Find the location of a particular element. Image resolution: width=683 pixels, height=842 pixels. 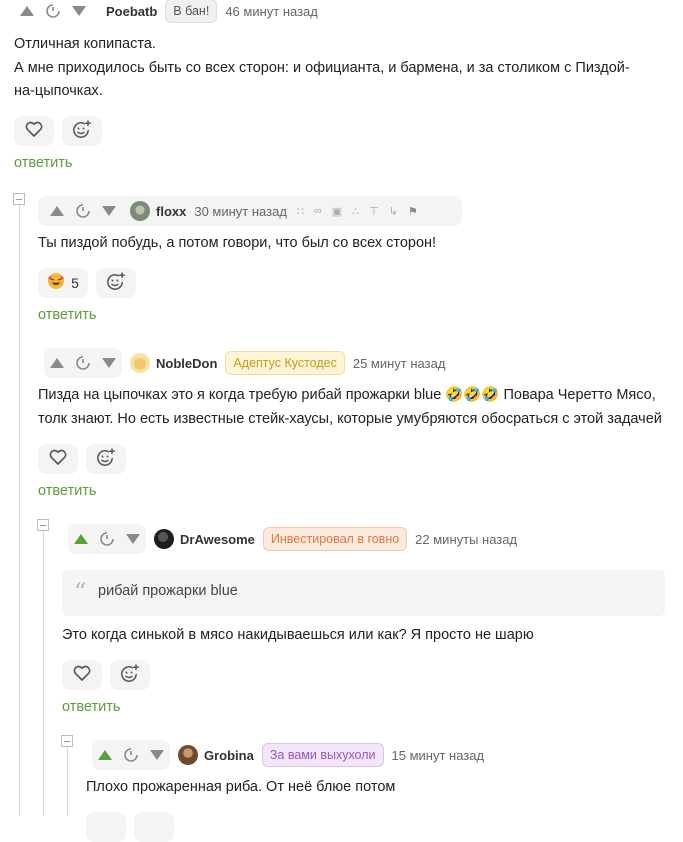

author-name: DrAwesome is located at coordinates (217, 539).